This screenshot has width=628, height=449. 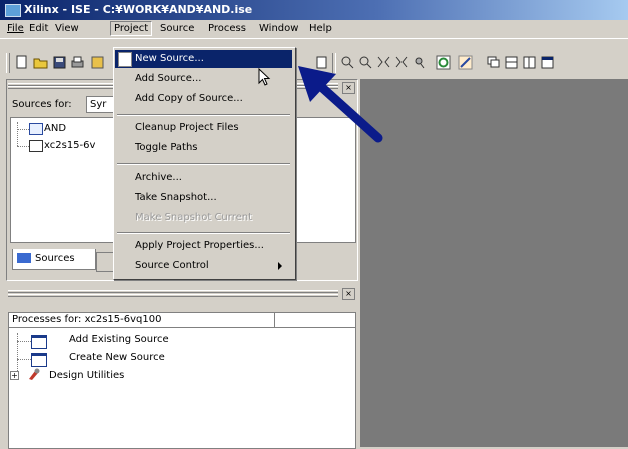 I want to click on device-chip-icon, so click(x=36, y=146).